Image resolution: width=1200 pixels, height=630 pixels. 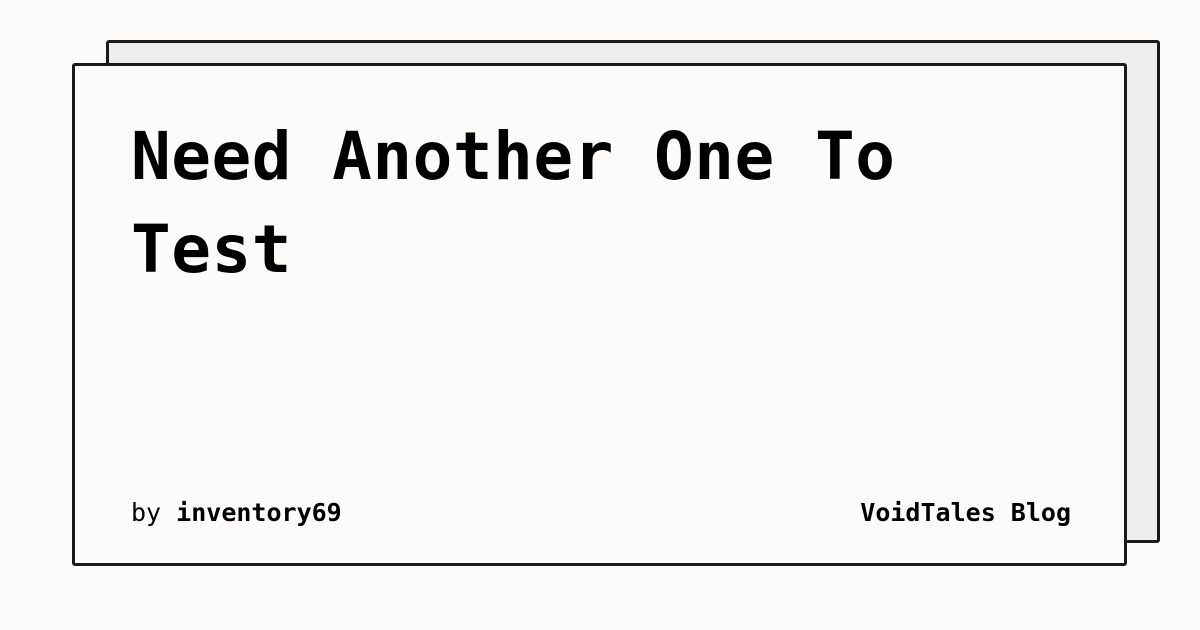 I want to click on author-name: inventory69, so click(x=259, y=512).